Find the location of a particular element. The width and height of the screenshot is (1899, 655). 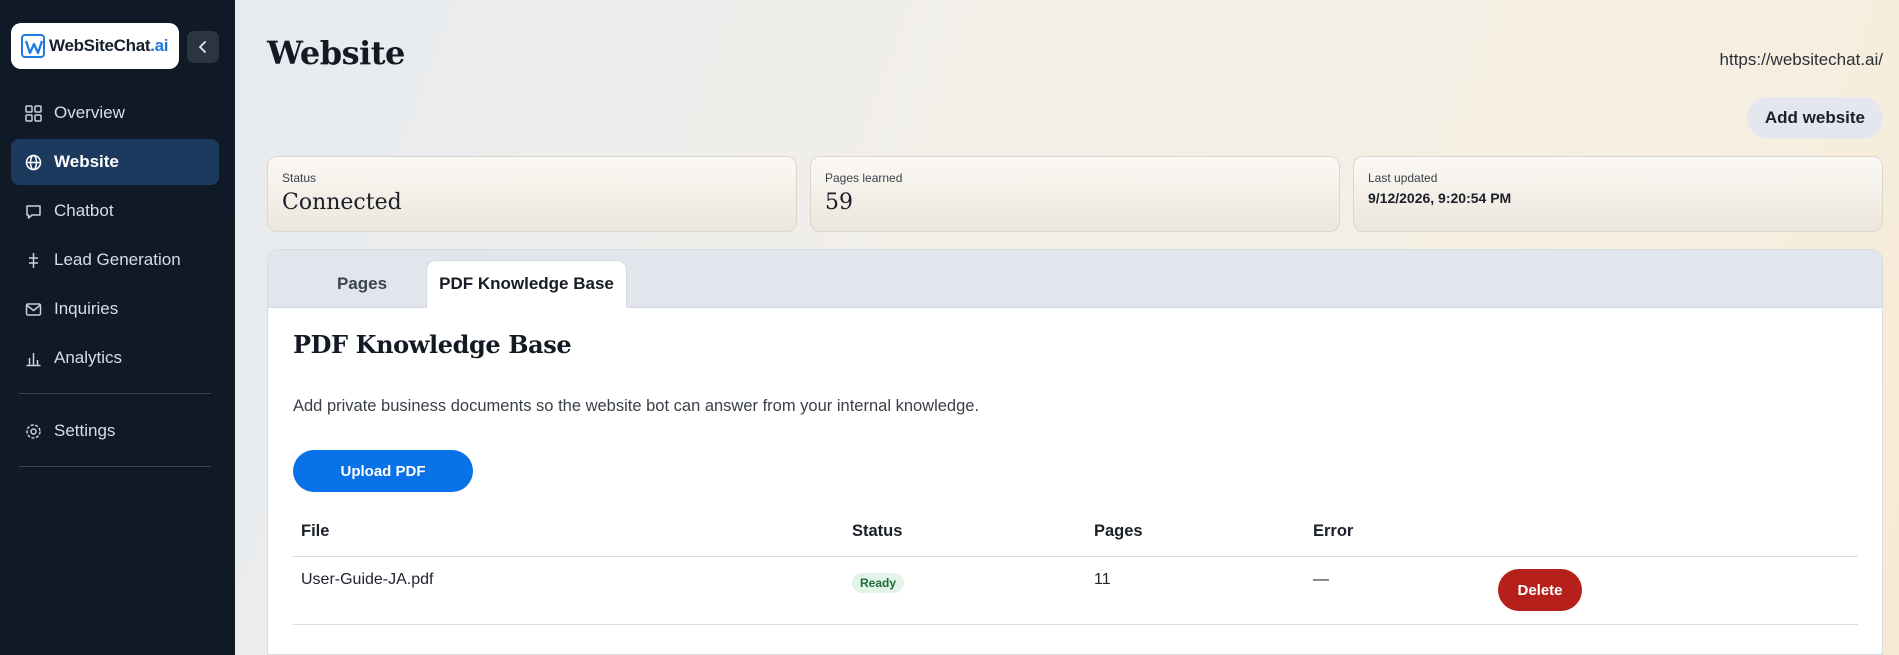

grid-icon is located at coordinates (33, 113).